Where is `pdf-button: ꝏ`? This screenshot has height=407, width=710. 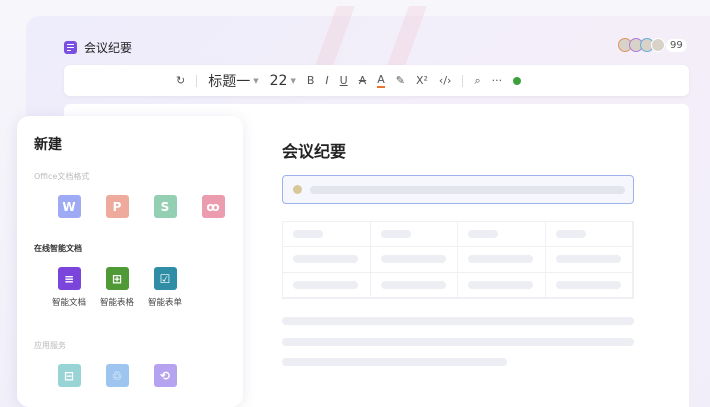 pdf-button: ꝏ is located at coordinates (213, 206).